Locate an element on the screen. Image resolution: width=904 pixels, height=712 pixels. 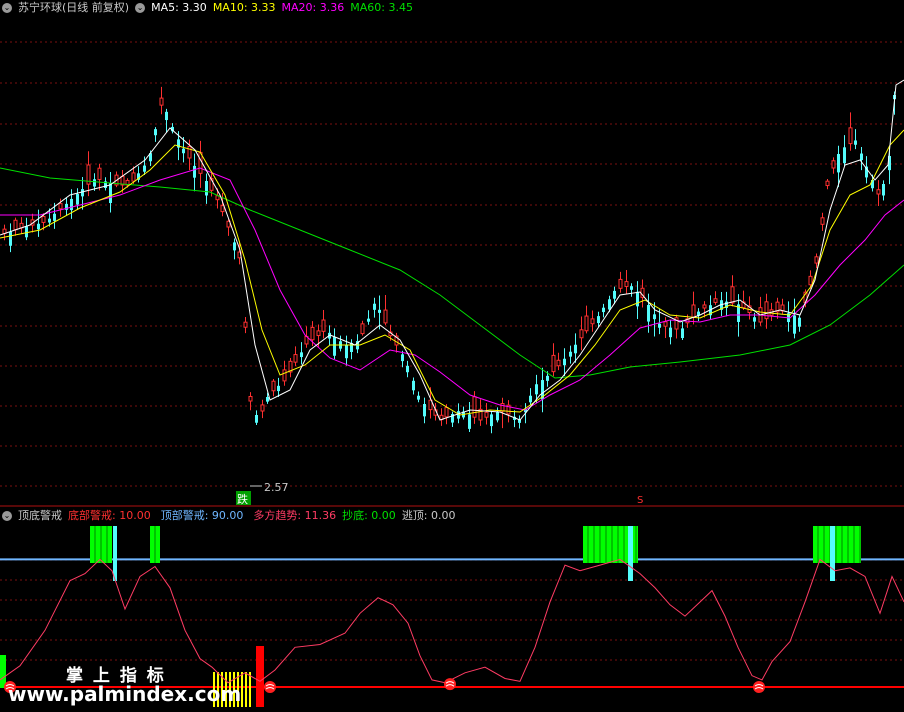
red-signal-bar is located at coordinates (260, 676).